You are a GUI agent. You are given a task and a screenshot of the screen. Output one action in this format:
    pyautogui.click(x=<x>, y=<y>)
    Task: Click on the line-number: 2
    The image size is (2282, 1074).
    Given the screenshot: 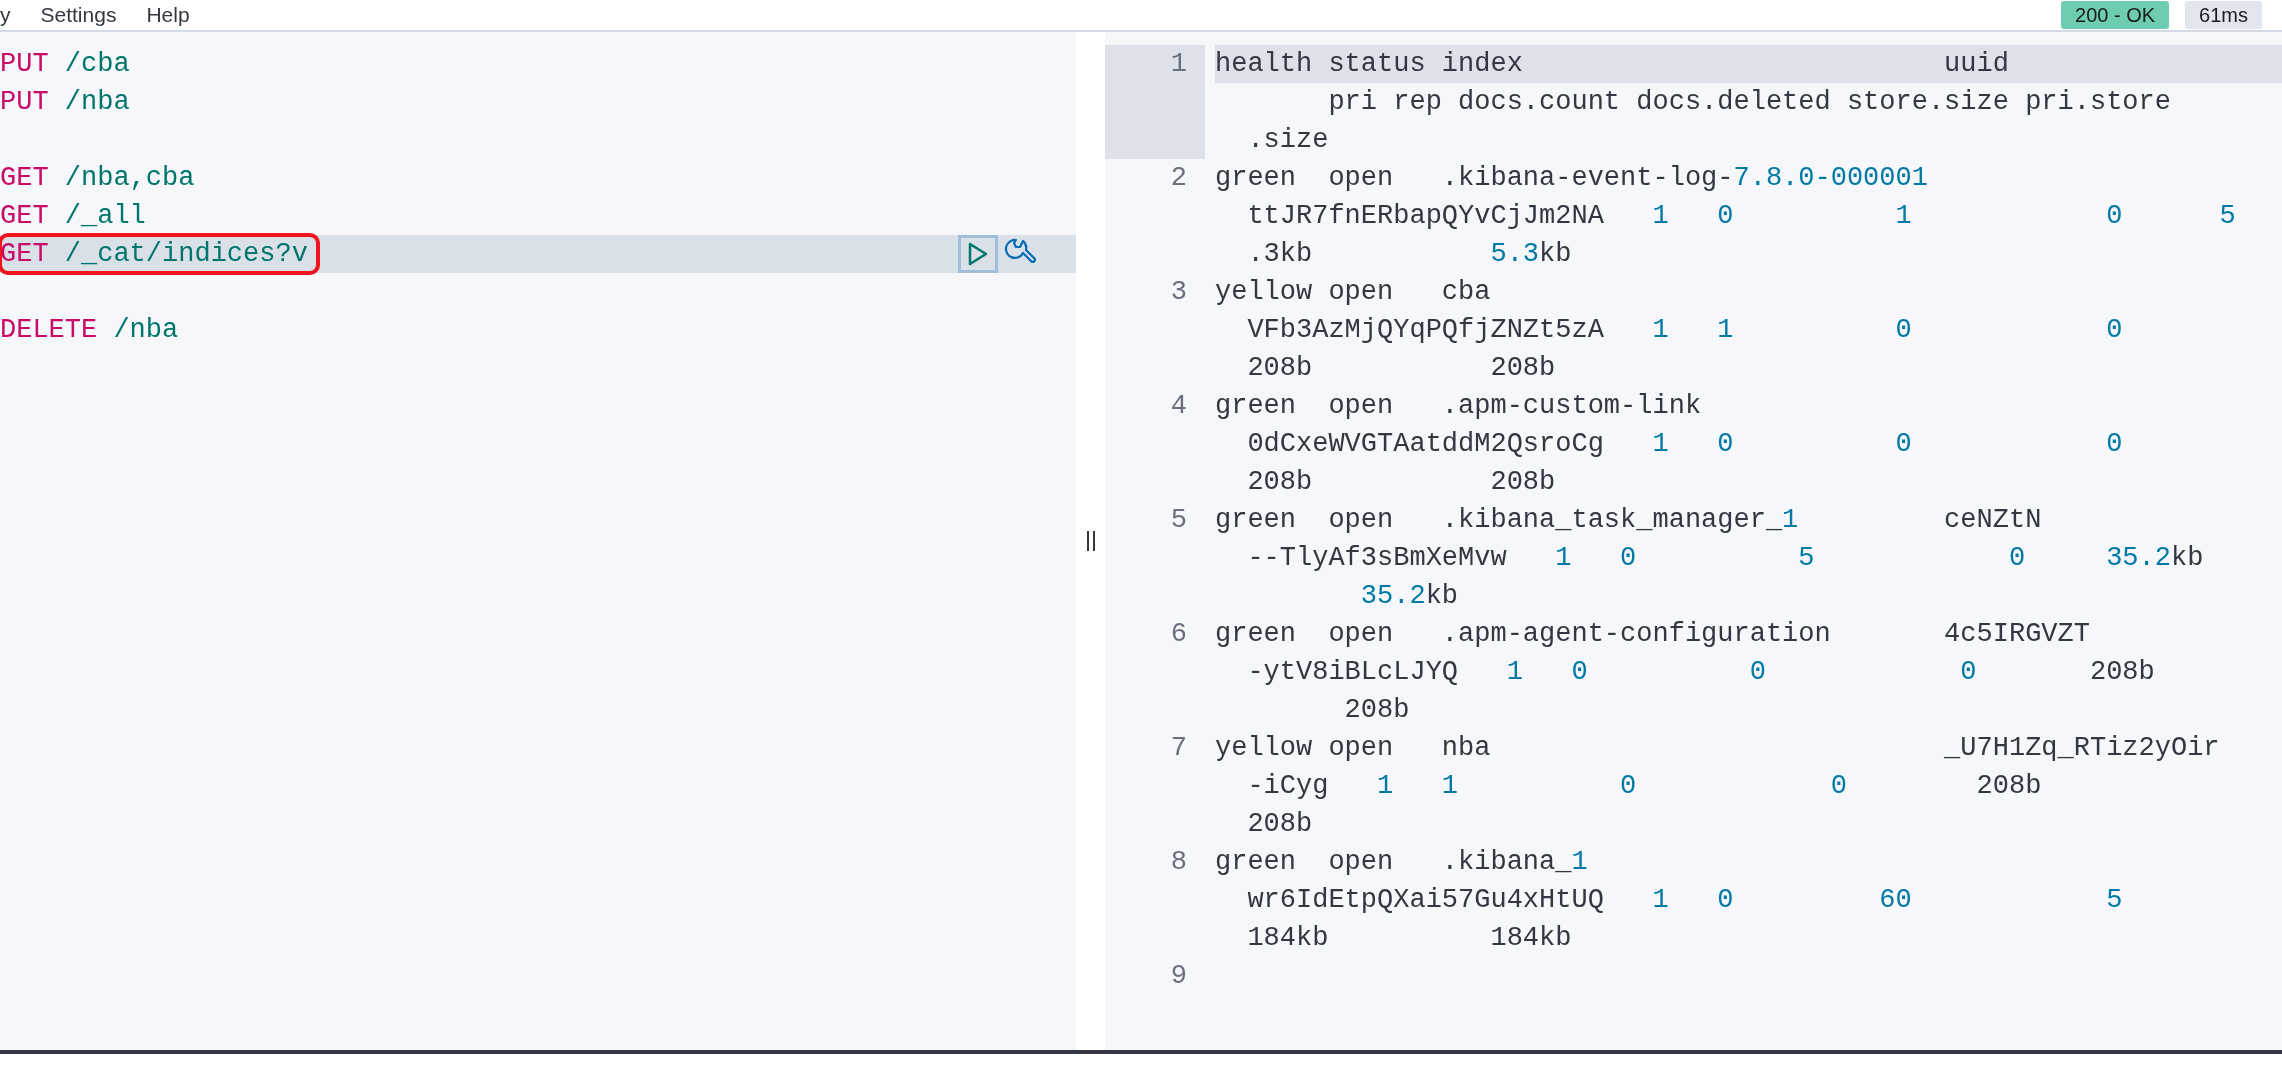 What is the action you would take?
    pyautogui.click(x=1178, y=178)
    